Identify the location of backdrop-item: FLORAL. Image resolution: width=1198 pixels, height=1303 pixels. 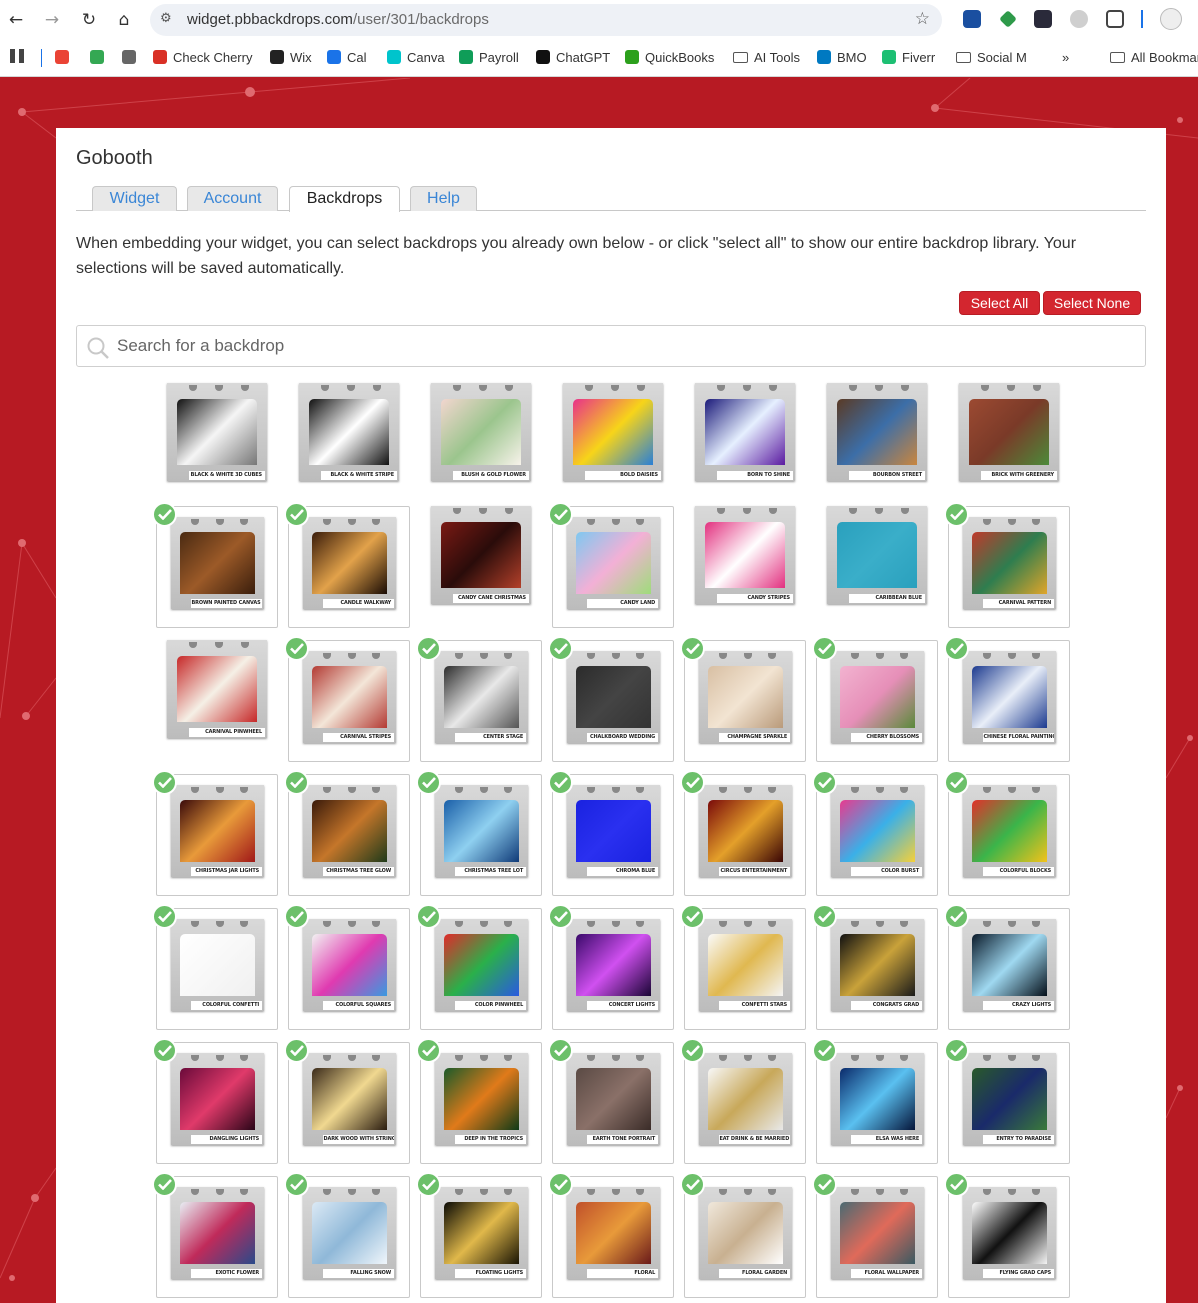
(611, 1235).